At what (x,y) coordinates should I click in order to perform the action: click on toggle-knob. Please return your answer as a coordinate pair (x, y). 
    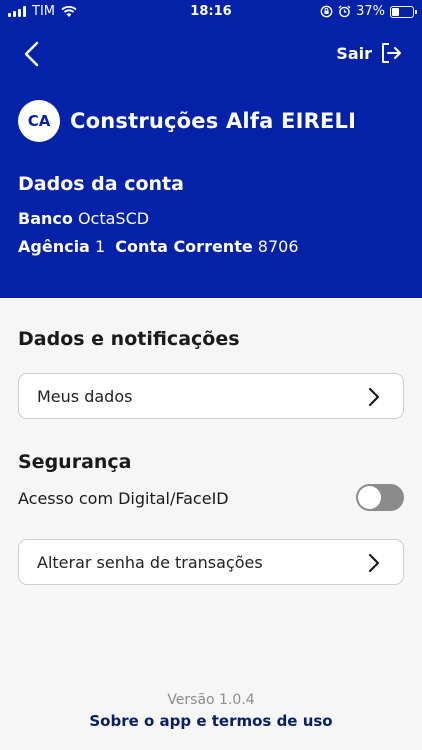
    Looking at the image, I should click on (369, 497).